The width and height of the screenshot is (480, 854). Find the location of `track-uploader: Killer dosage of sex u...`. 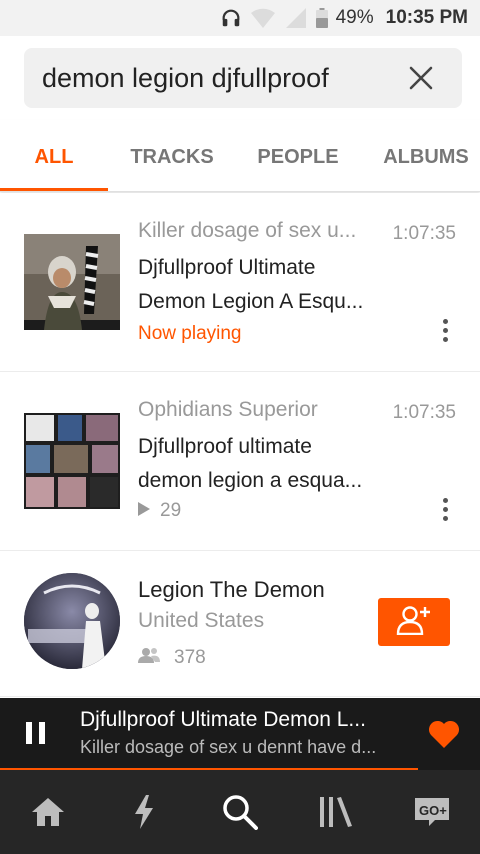

track-uploader: Killer dosage of sex u... is located at coordinates (247, 230).